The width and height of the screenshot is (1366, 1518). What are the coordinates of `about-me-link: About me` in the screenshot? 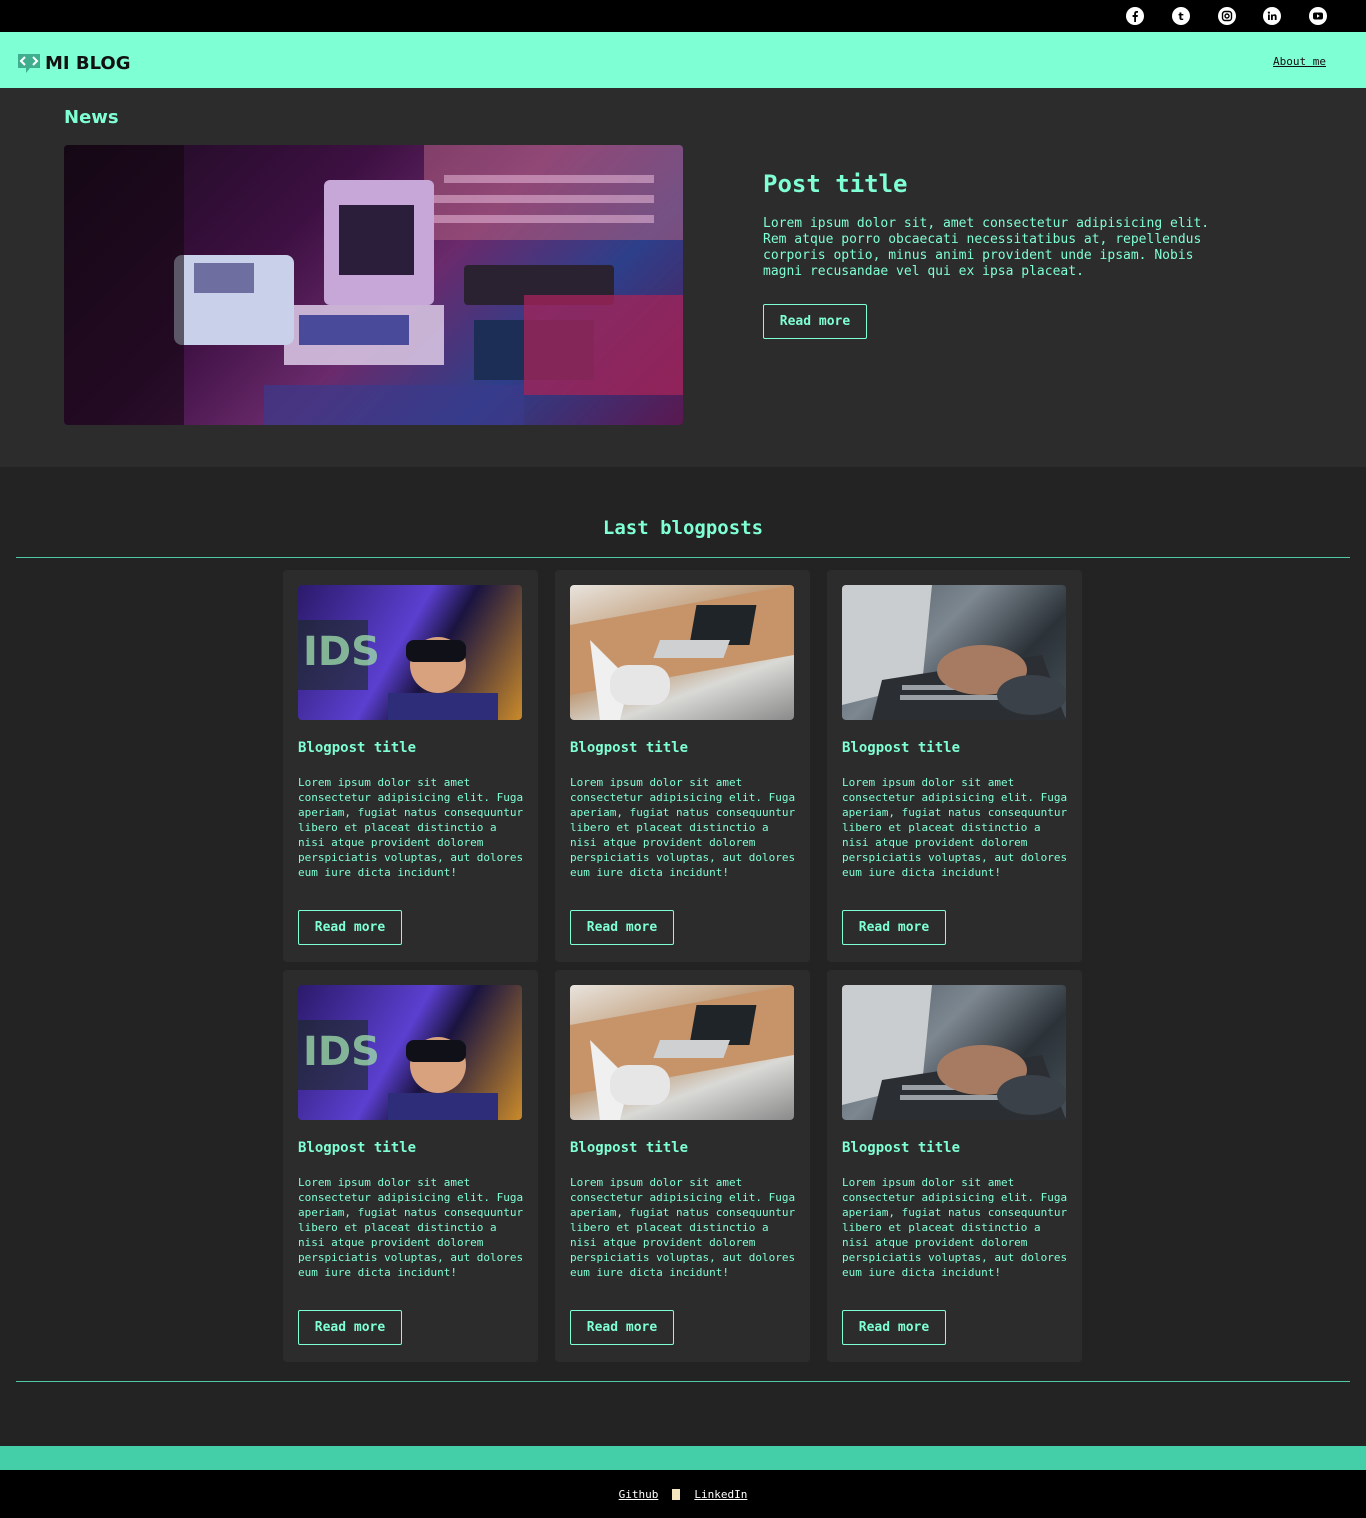 It's located at (1299, 61).